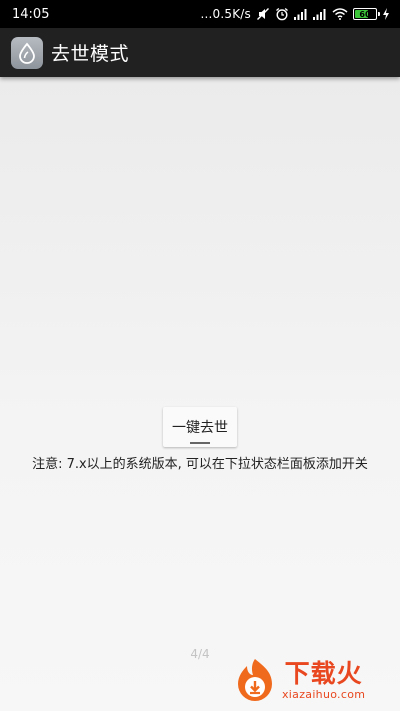 The width and height of the screenshot is (400, 711). What do you see at coordinates (90, 54) in the screenshot?
I see `app-title: 去世模式` at bounding box center [90, 54].